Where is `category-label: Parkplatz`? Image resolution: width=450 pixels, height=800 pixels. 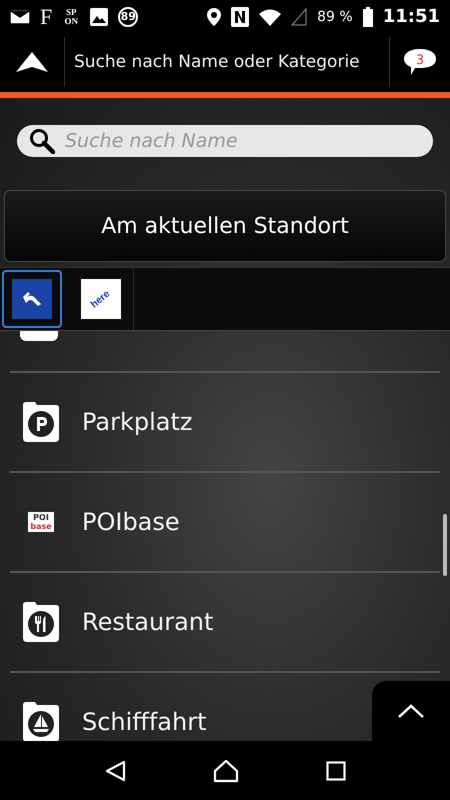
category-label: Parkplatz is located at coordinates (132, 422).